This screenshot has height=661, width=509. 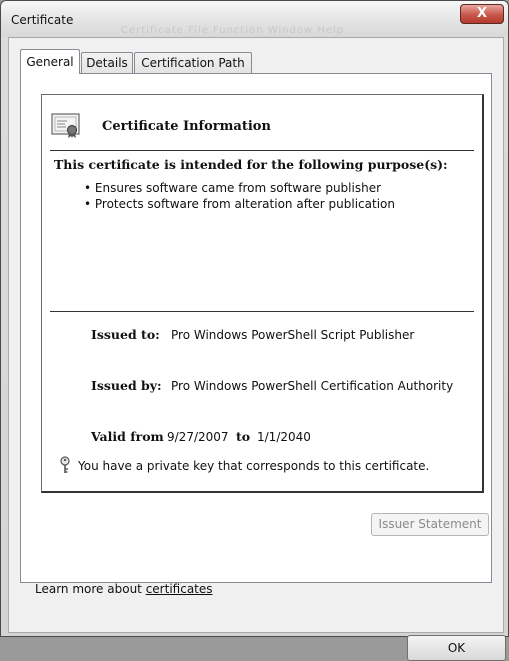 I want to click on tab-certification-path: Certification Path, so click(x=193, y=62).